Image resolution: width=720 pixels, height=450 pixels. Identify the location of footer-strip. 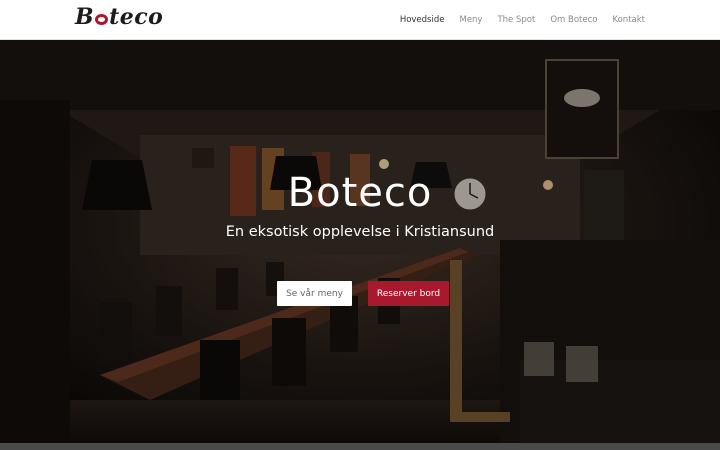
(360, 446).